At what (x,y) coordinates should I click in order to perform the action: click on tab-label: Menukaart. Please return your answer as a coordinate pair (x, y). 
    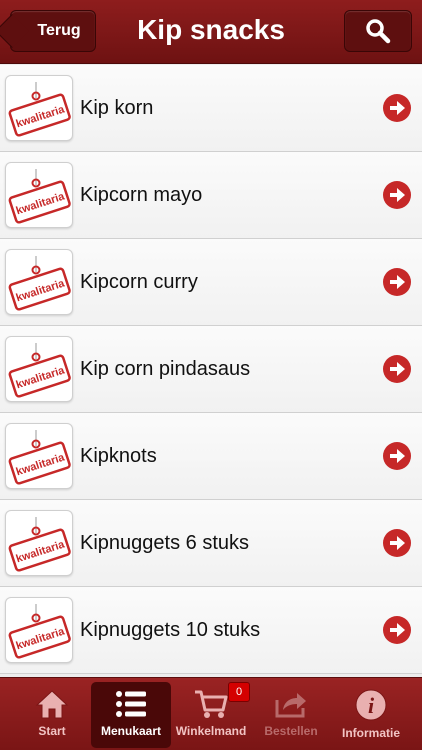
    Looking at the image, I should click on (131, 731).